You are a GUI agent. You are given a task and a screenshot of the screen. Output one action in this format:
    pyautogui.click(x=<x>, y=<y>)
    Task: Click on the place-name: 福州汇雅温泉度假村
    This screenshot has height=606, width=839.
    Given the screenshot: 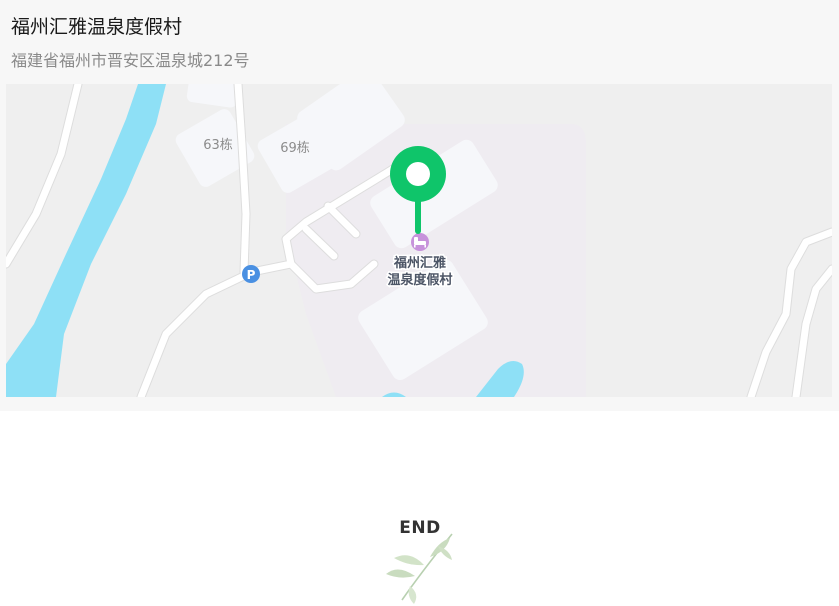 What is the action you would take?
    pyautogui.click(x=97, y=27)
    